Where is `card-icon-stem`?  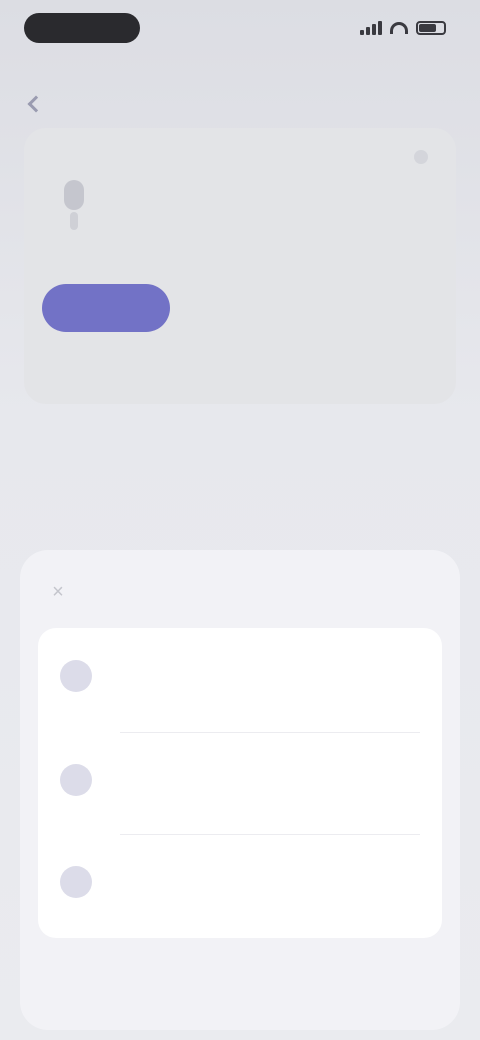
card-icon-stem is located at coordinates (74, 221).